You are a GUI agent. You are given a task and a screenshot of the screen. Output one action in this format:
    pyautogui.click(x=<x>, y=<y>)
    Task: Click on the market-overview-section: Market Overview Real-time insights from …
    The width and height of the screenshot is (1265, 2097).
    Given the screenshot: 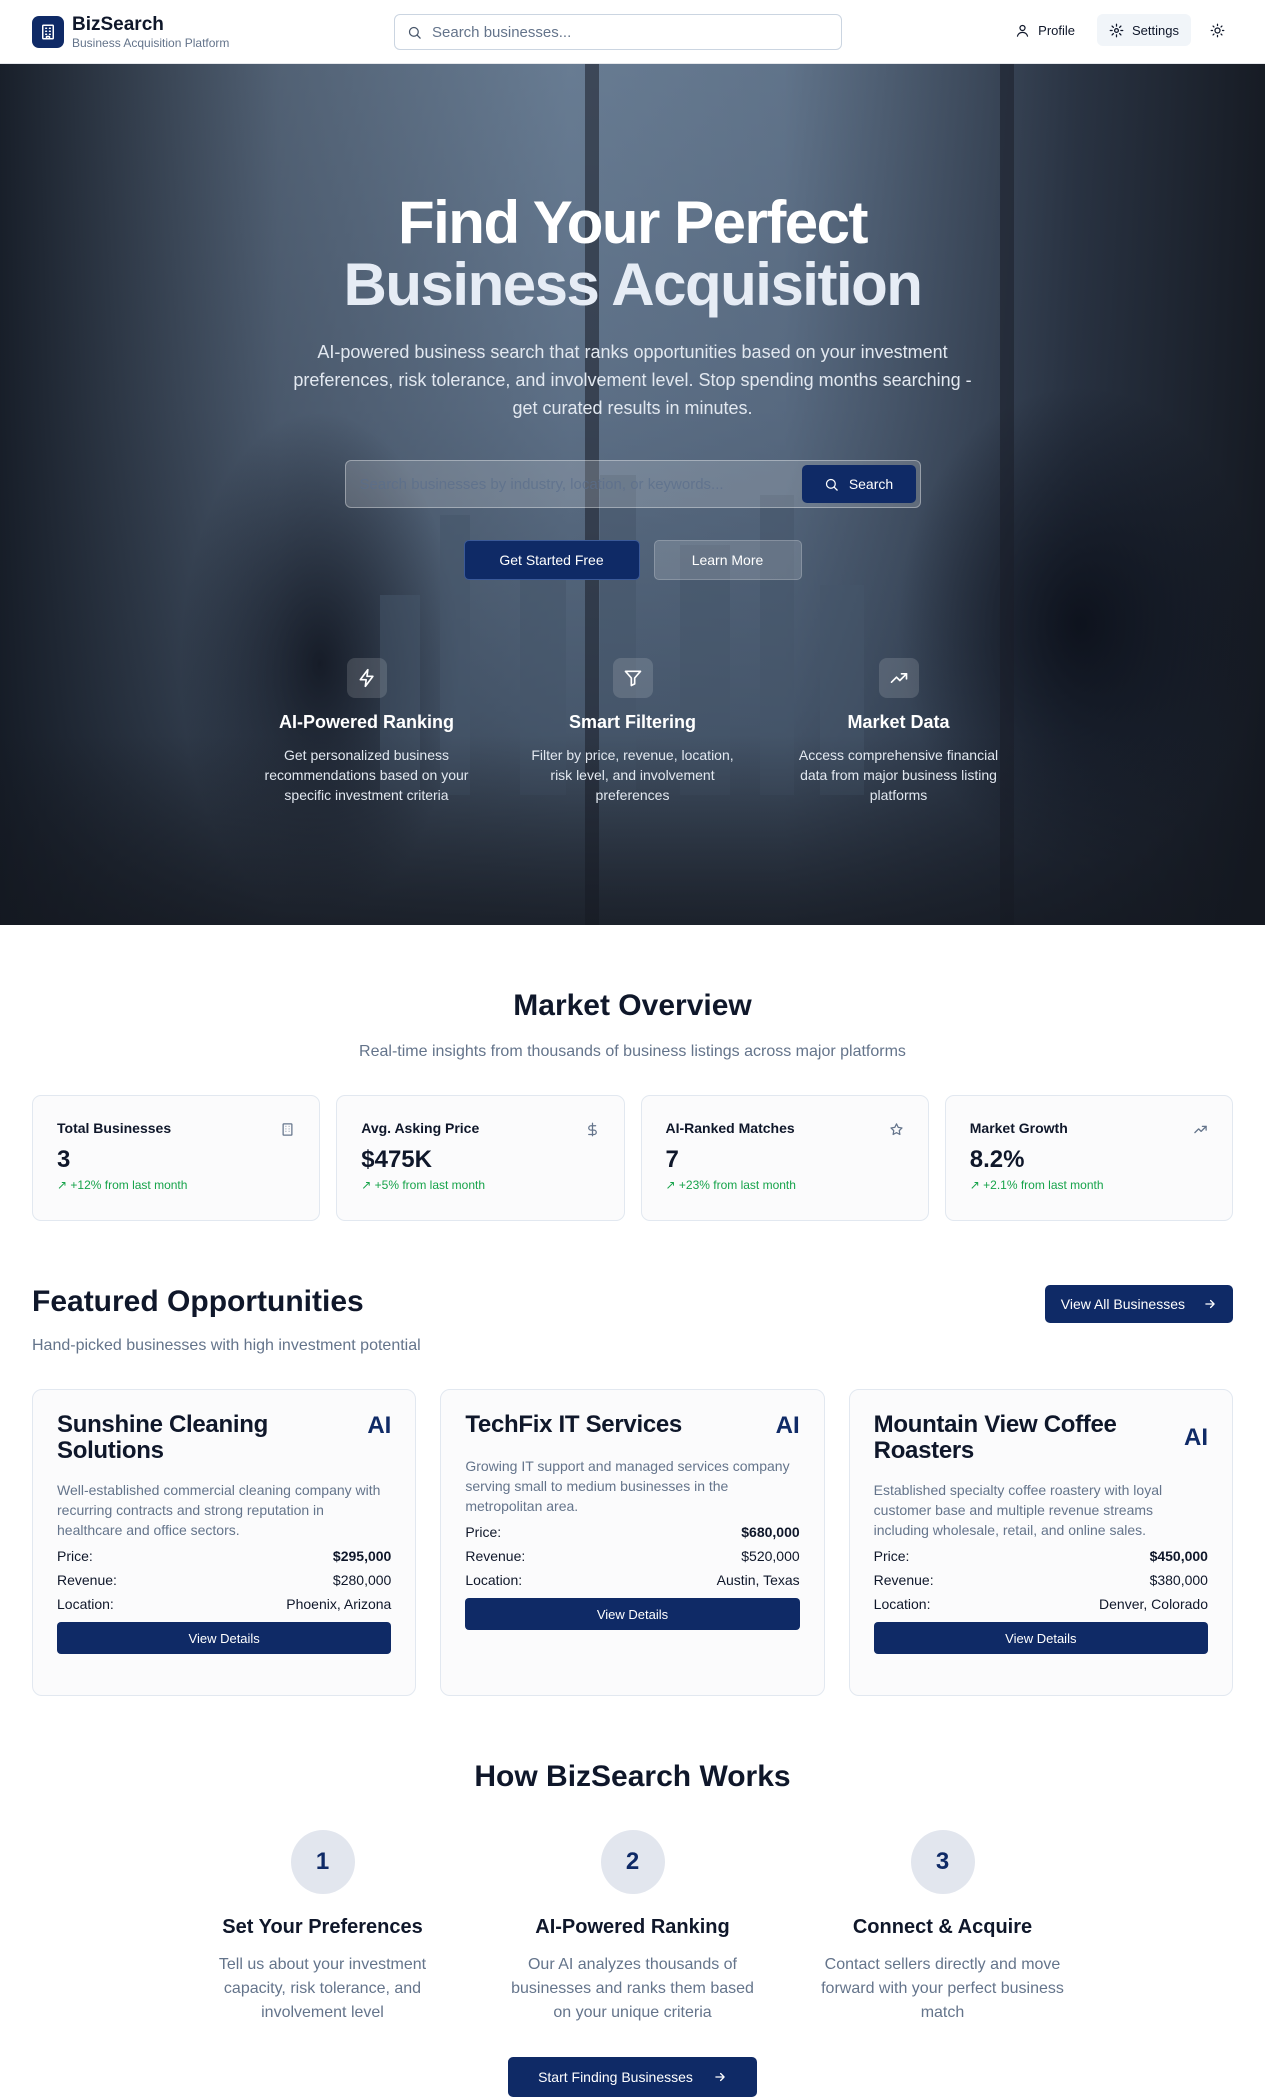 What is the action you would take?
    pyautogui.click(x=632, y=1073)
    